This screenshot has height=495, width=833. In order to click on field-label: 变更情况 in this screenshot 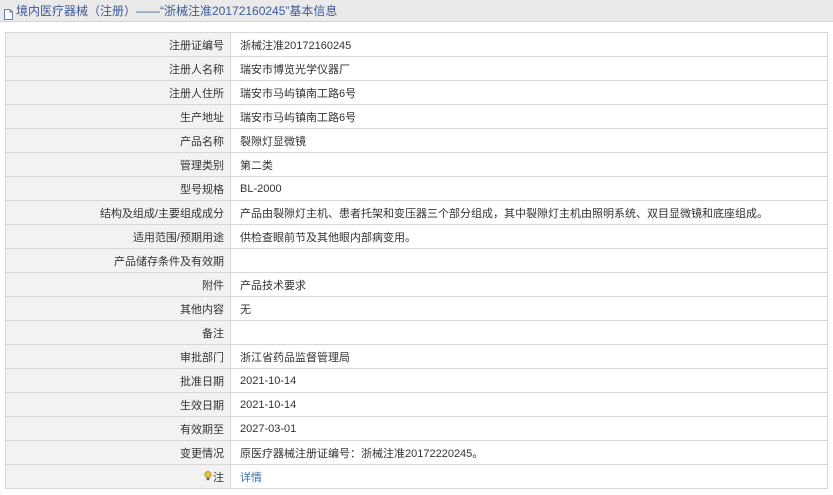, I will do `click(118, 452)`.